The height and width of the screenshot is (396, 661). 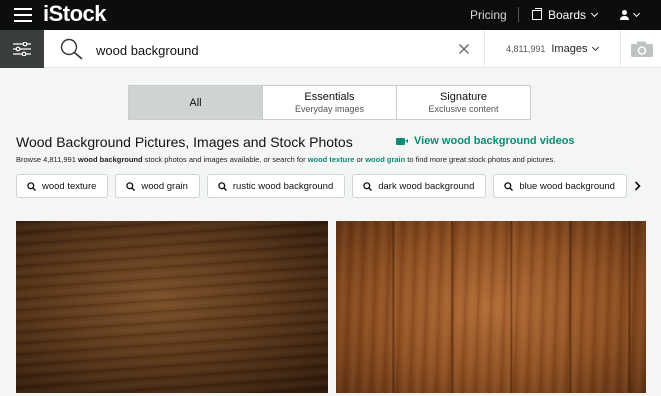 What do you see at coordinates (488, 15) in the screenshot?
I see `pricing-link: Pricing` at bounding box center [488, 15].